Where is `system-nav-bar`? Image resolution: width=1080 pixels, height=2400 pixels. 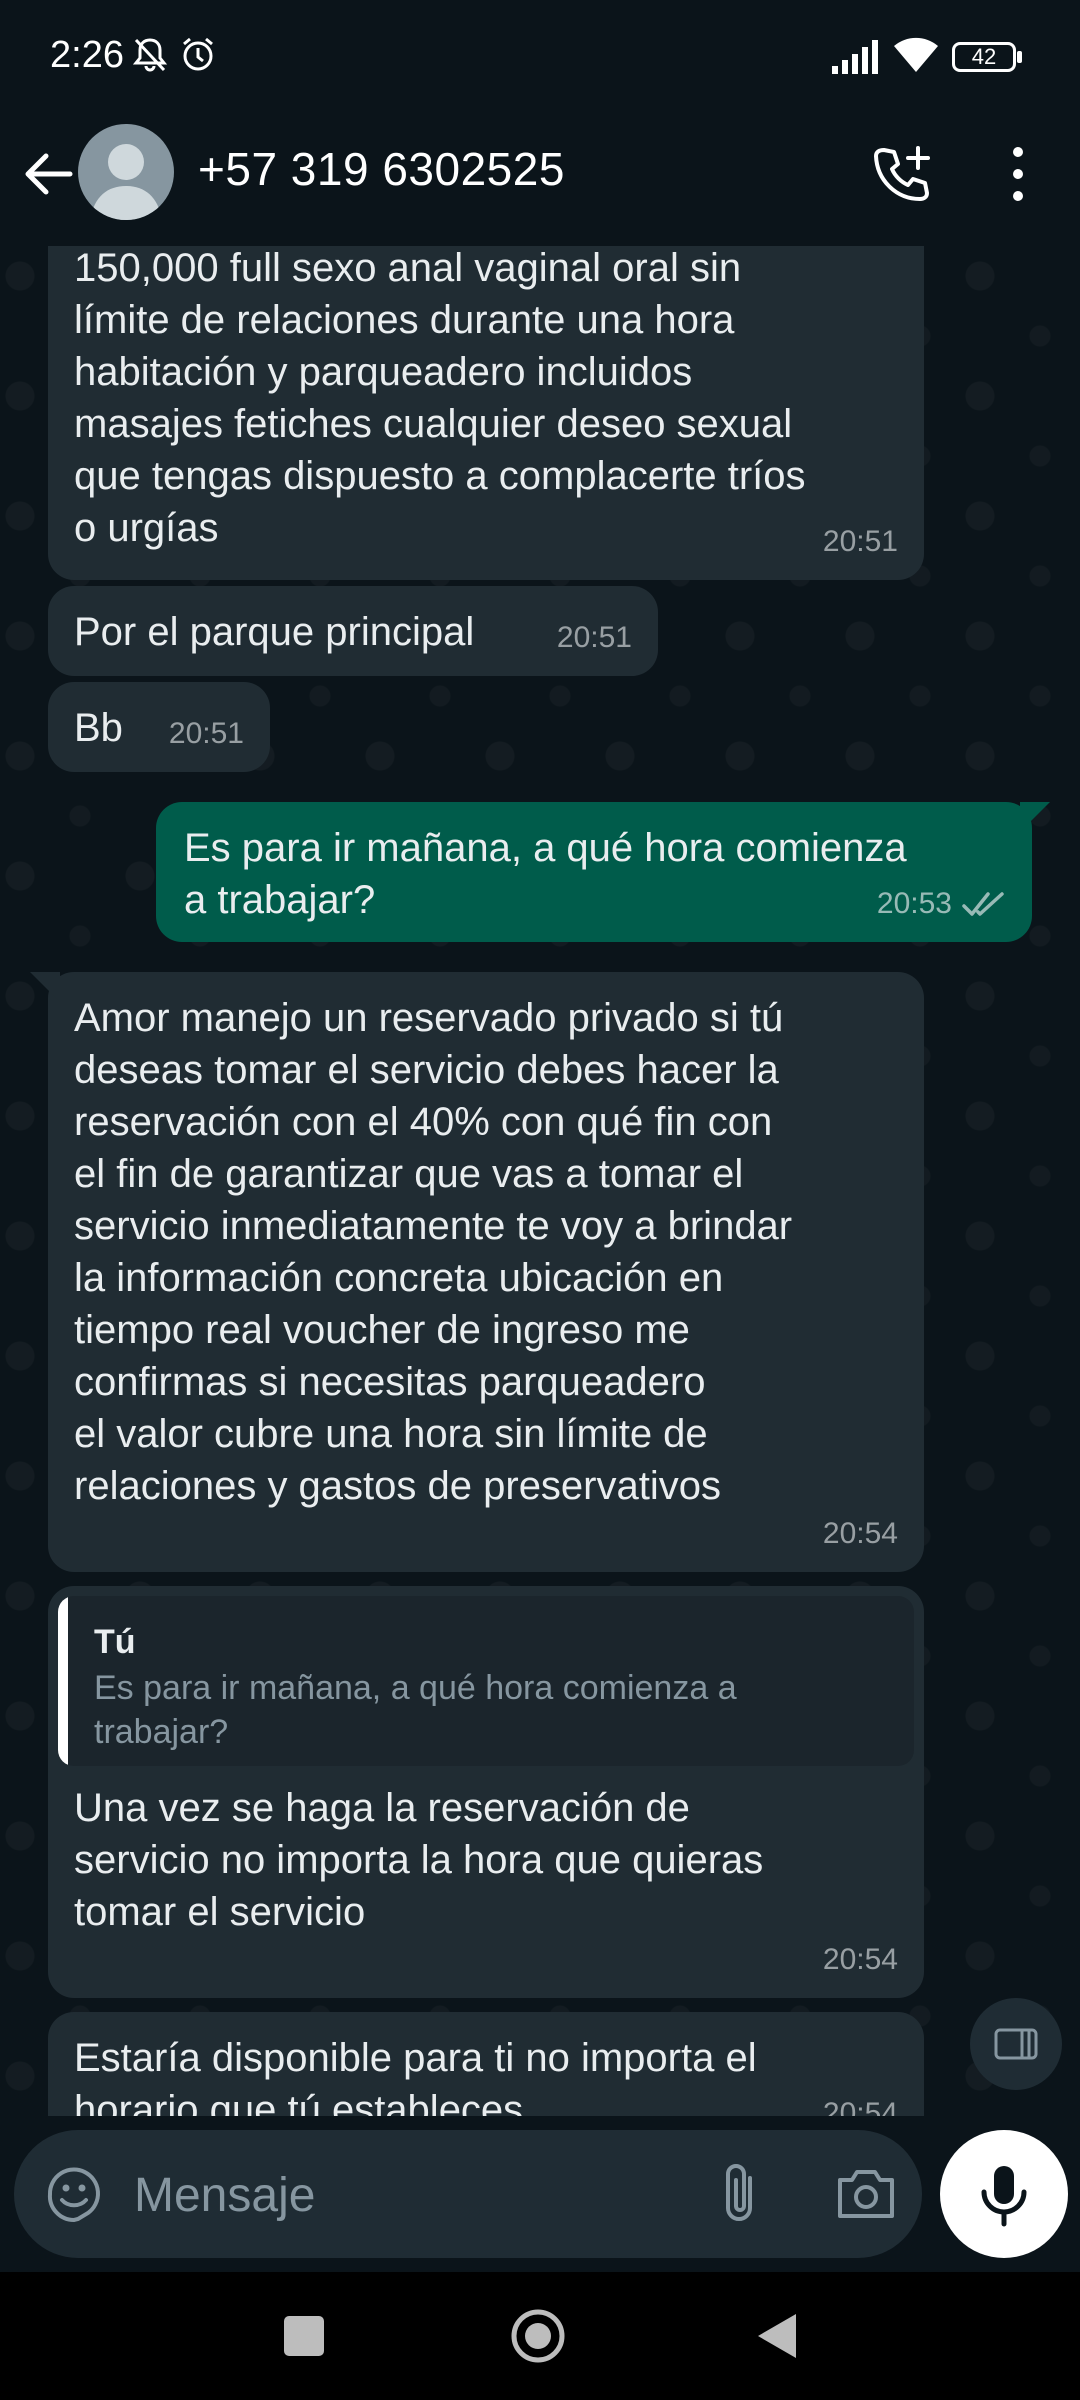
system-nav-bar is located at coordinates (540, 2336).